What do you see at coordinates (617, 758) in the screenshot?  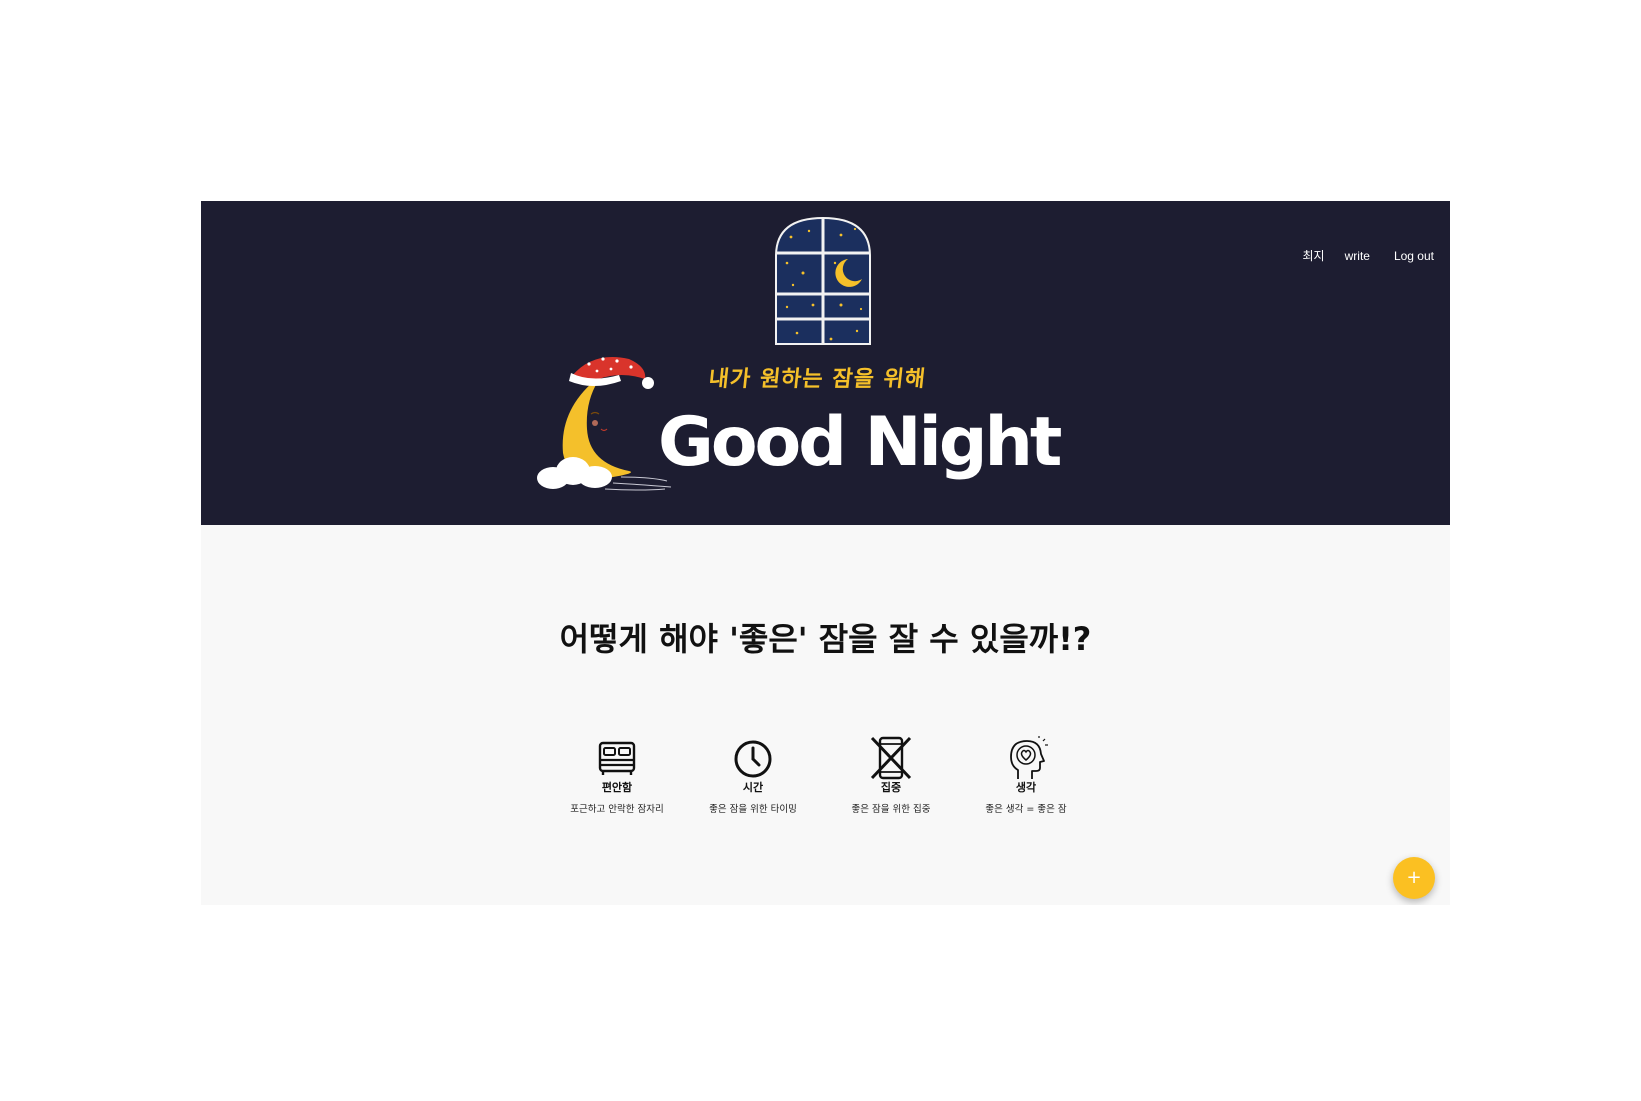 I see `bed-icon` at bounding box center [617, 758].